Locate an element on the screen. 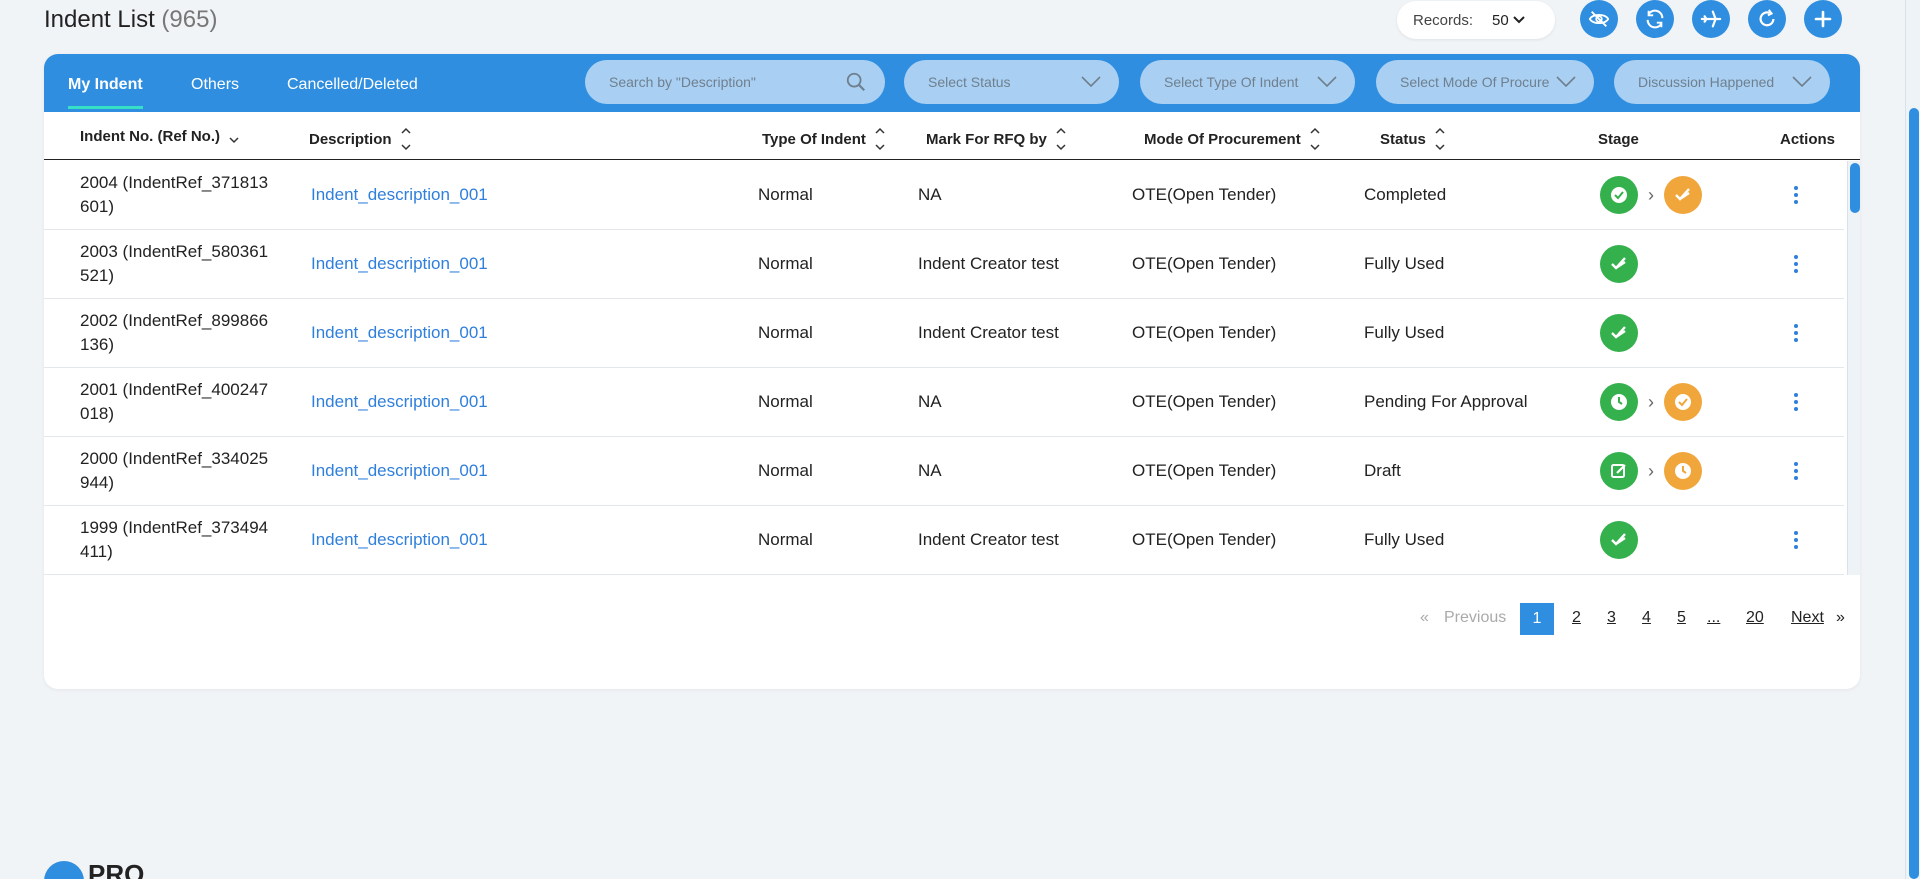  records-value: 50 is located at coordinates (1508, 20).